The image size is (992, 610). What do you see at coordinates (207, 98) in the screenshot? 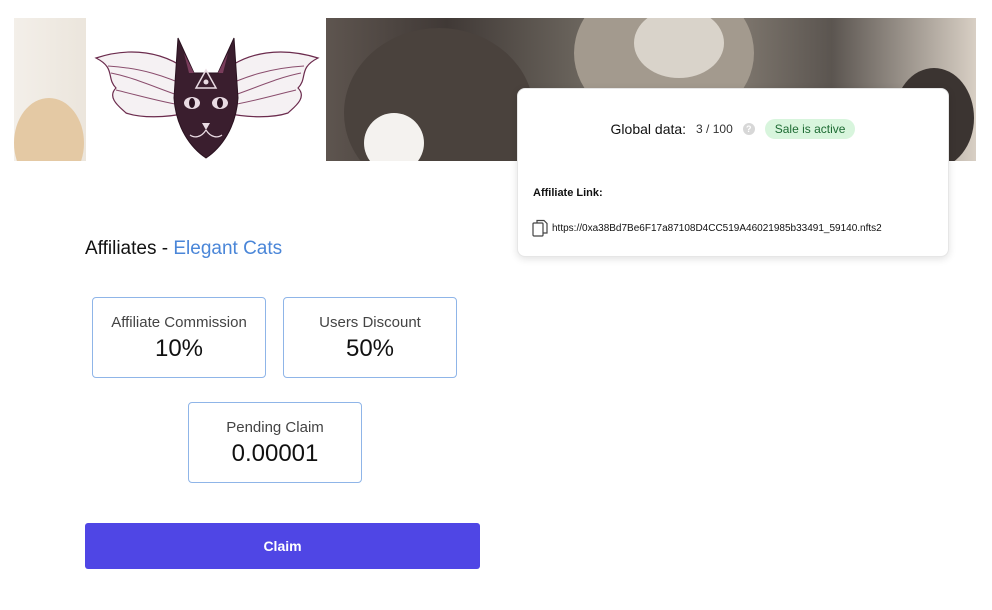
I see `winged-cat-logo-icon` at bounding box center [207, 98].